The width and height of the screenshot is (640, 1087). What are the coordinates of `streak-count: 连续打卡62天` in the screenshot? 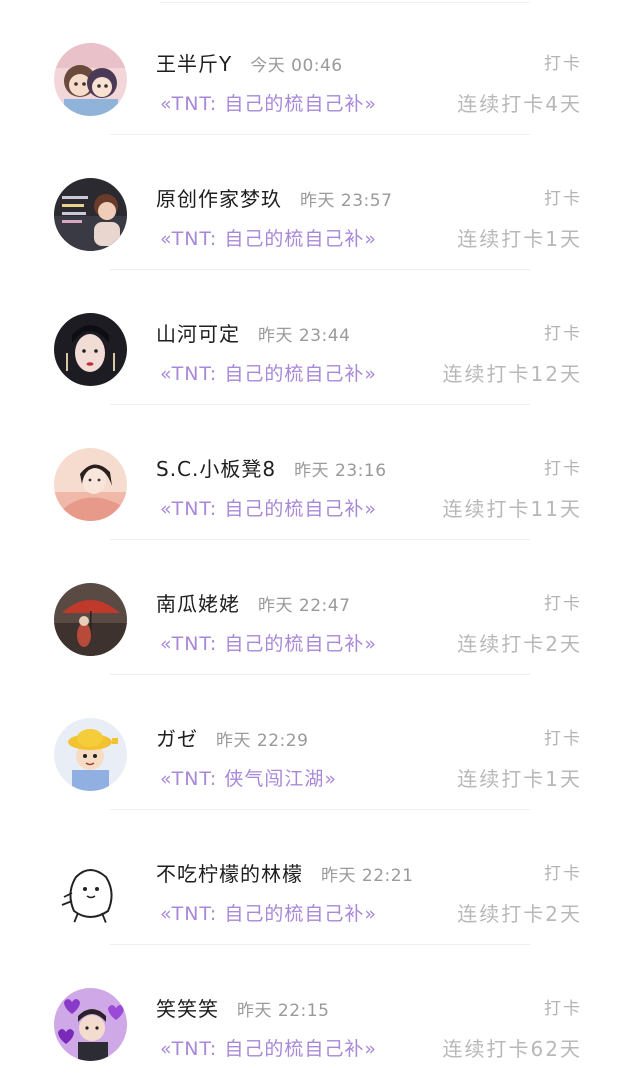 It's located at (512, 1049).